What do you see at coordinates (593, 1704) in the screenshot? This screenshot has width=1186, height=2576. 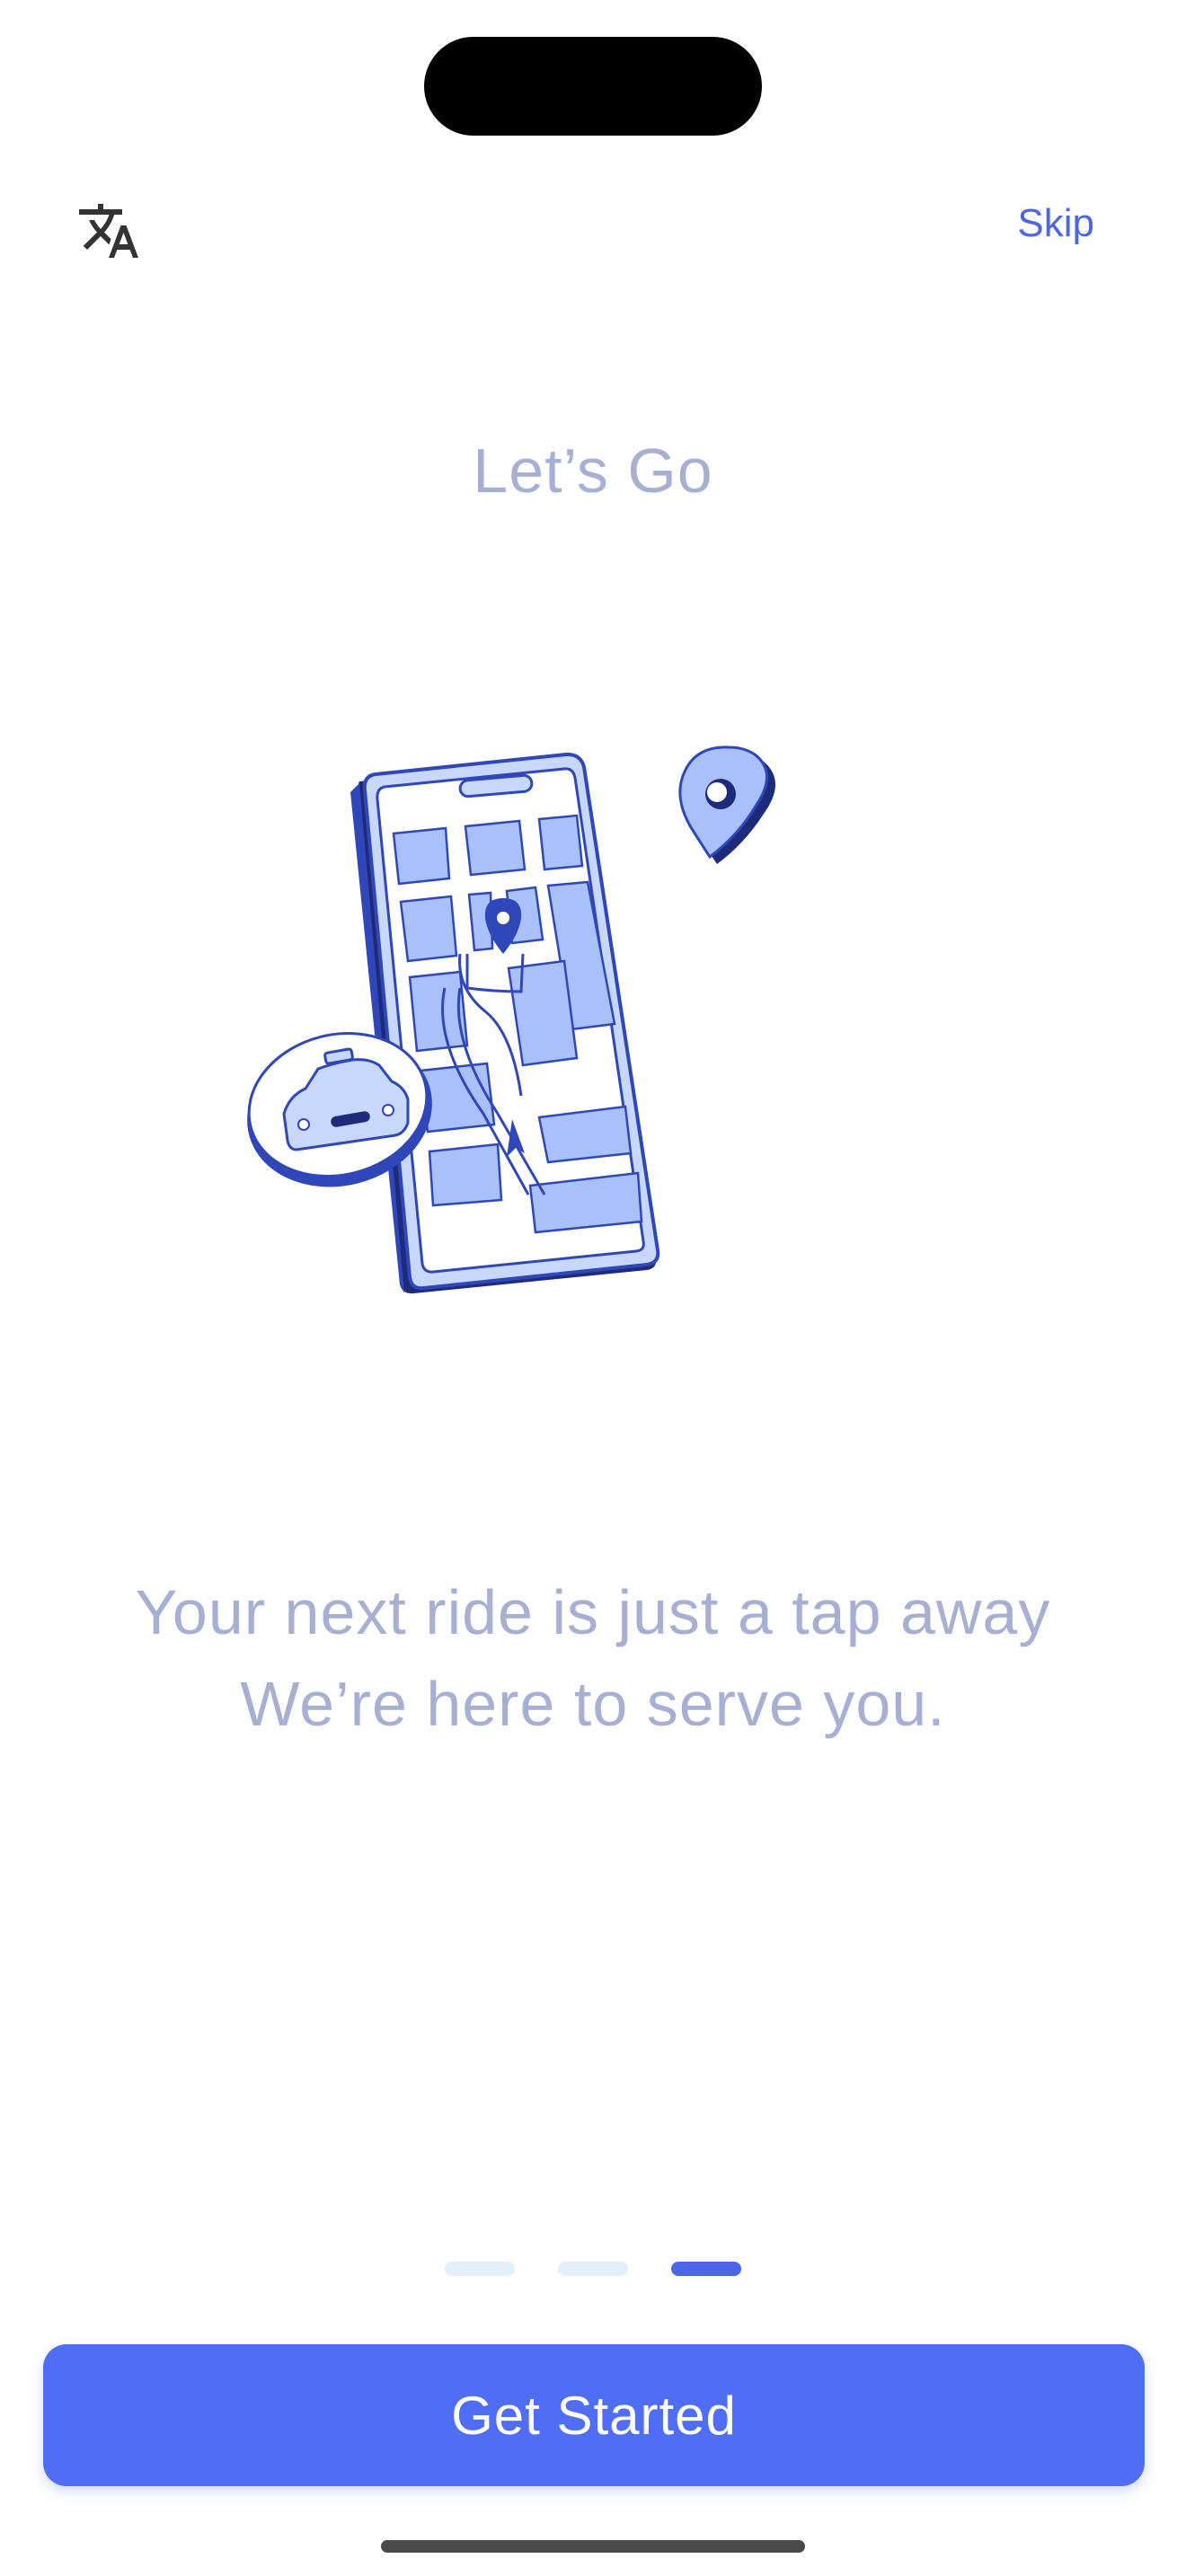 I see `subtitle-line-2: We’re here to serve you.` at bounding box center [593, 1704].